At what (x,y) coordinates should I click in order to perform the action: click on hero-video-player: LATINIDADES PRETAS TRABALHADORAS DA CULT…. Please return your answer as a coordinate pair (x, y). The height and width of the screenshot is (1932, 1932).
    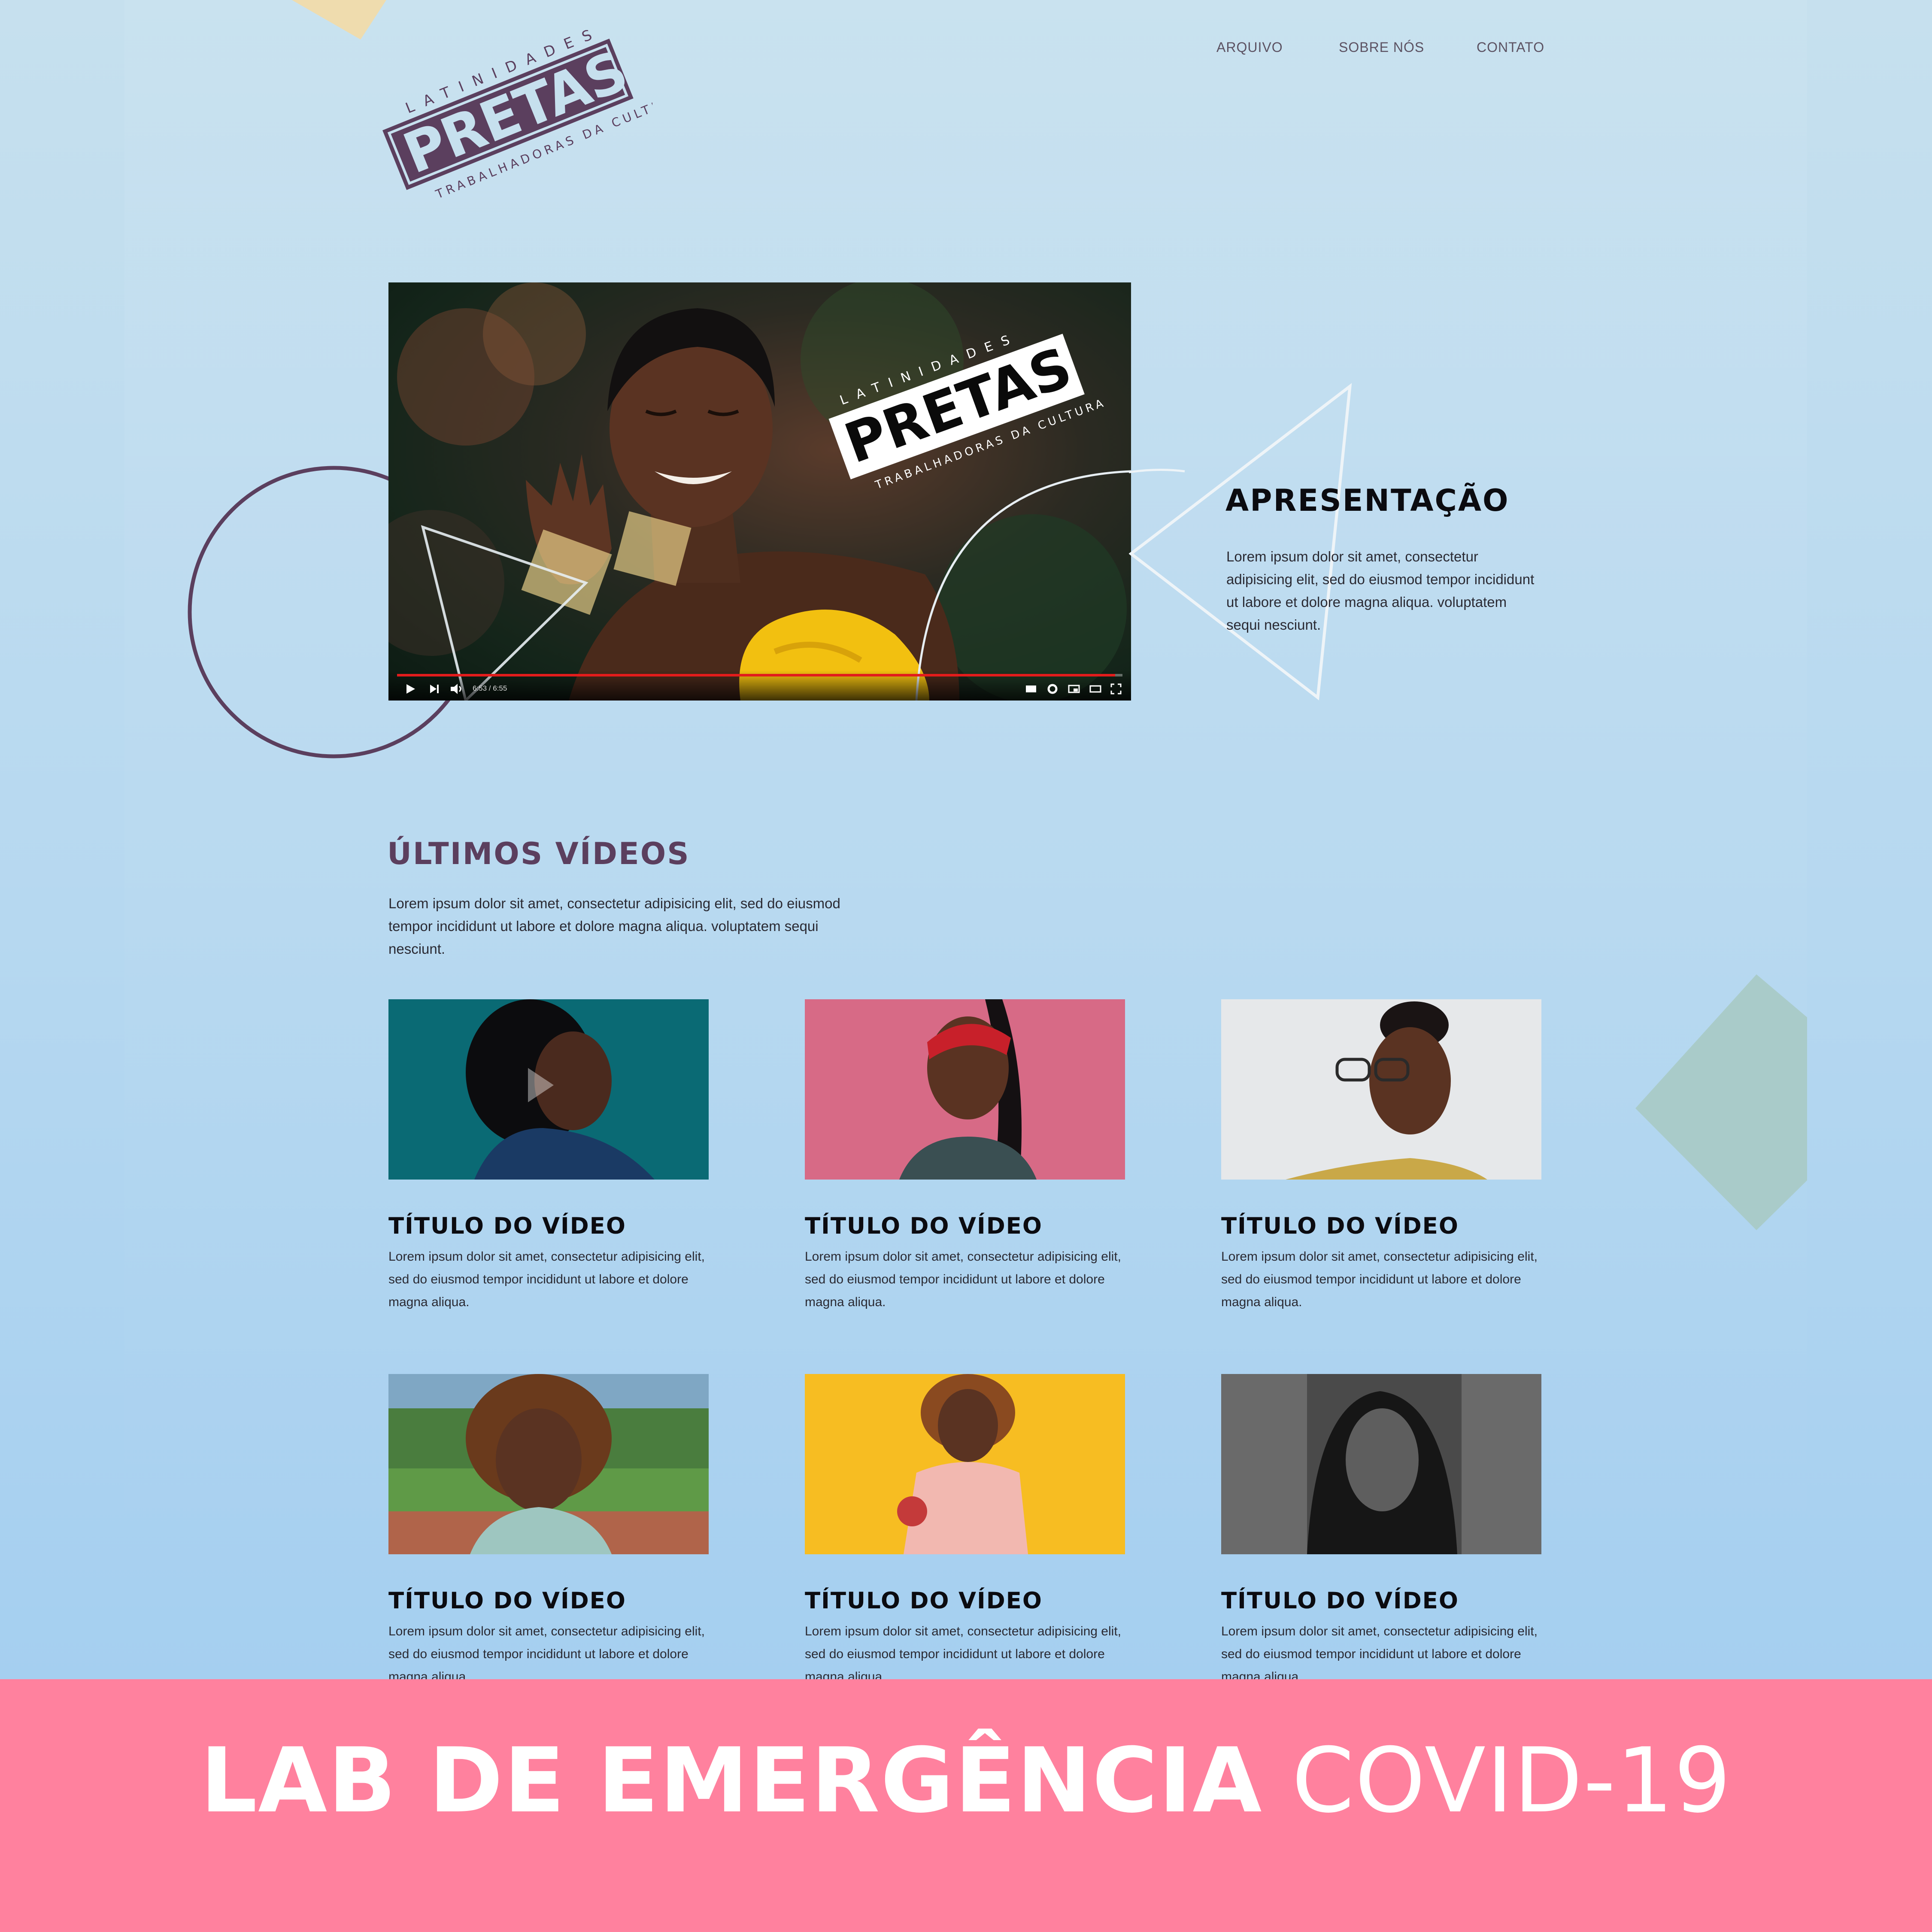
    Looking at the image, I should click on (759, 491).